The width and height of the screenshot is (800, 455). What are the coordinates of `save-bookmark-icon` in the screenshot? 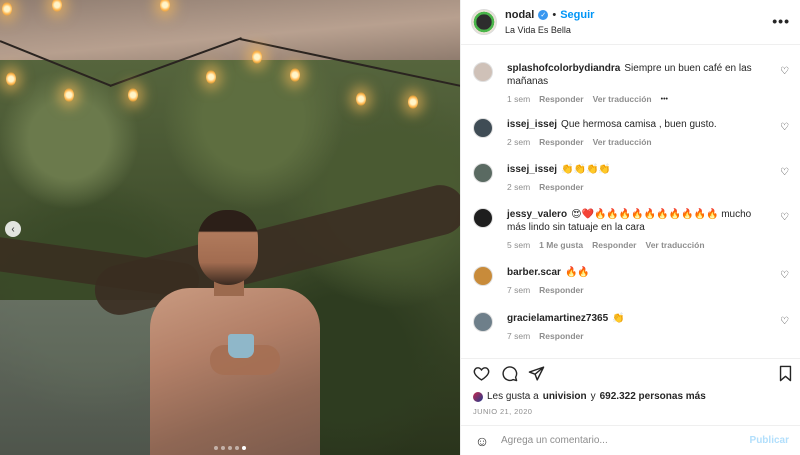 It's located at (785, 375).